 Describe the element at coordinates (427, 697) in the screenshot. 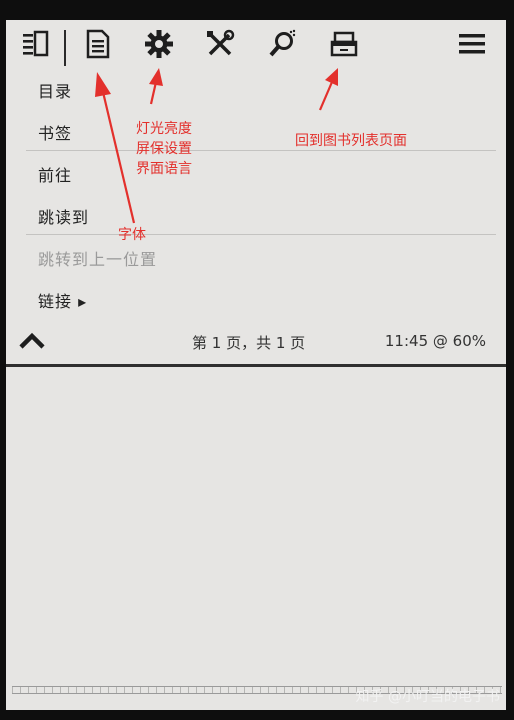

I see `watermark: 知乎 @小叮当的电子书` at that location.